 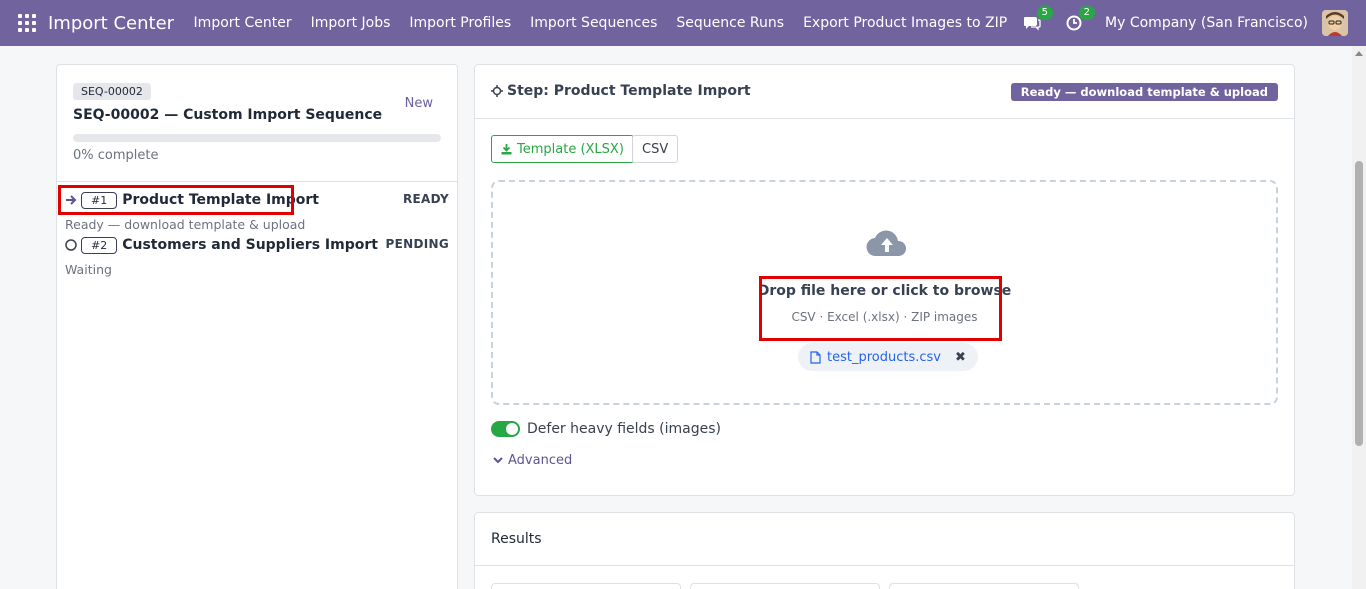 I want to click on navbar-right: 5 2 My Company (San Francisco), so click(x=1184, y=23).